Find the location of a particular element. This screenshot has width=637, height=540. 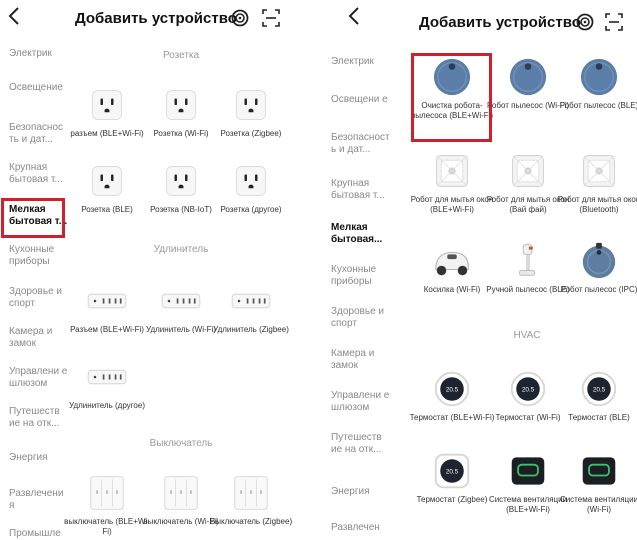

device-label: Выключатель (Zigbee) is located at coordinates (251, 521).